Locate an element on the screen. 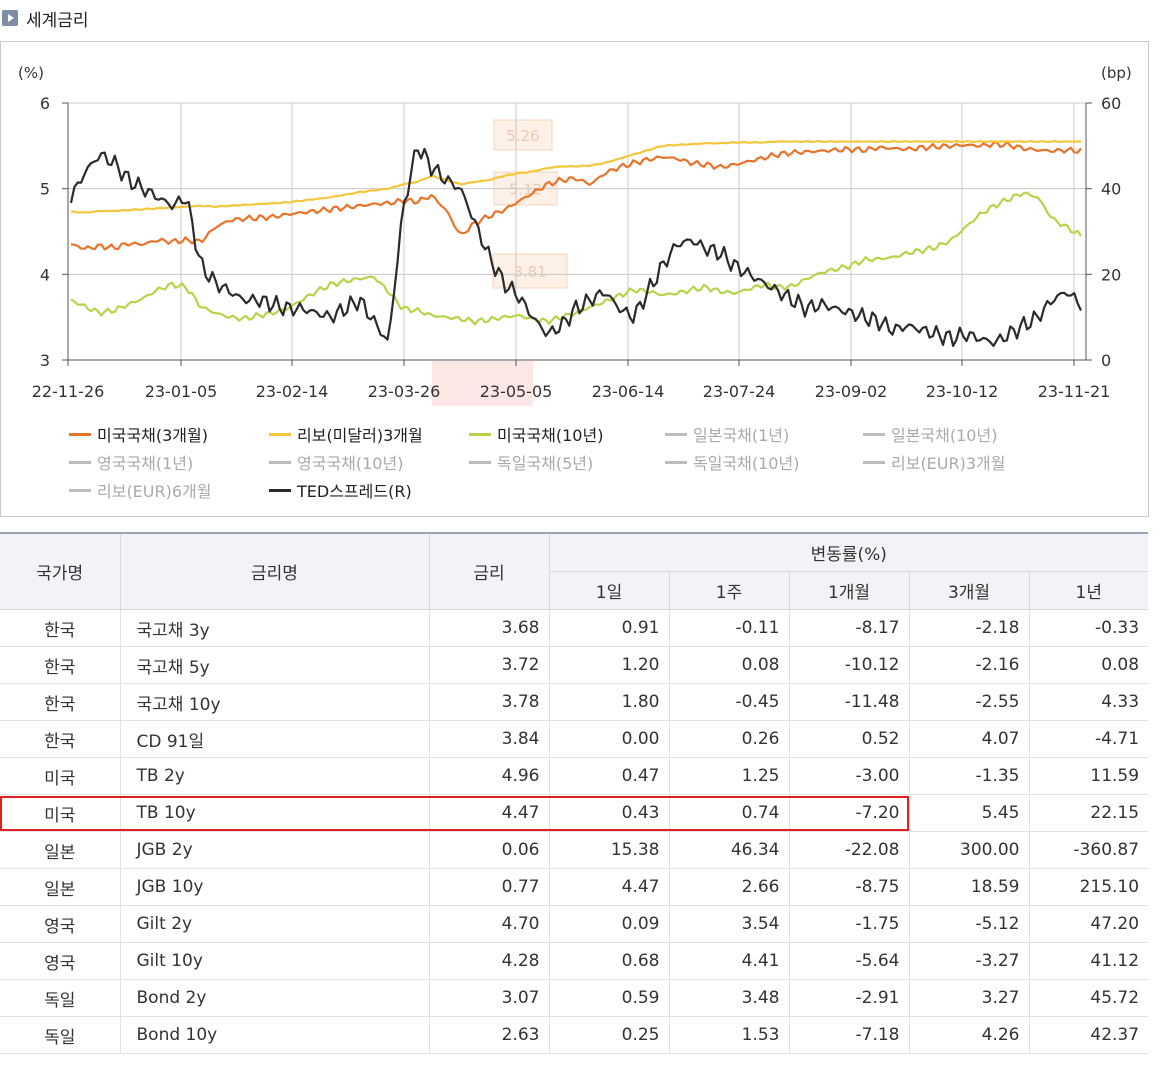 The image size is (1166, 1072). cell-name: Gilt 2y is located at coordinates (274, 924).